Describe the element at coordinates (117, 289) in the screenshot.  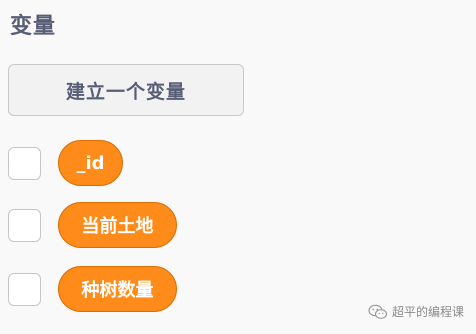
I see `variable-reporter: 种树数量` at that location.